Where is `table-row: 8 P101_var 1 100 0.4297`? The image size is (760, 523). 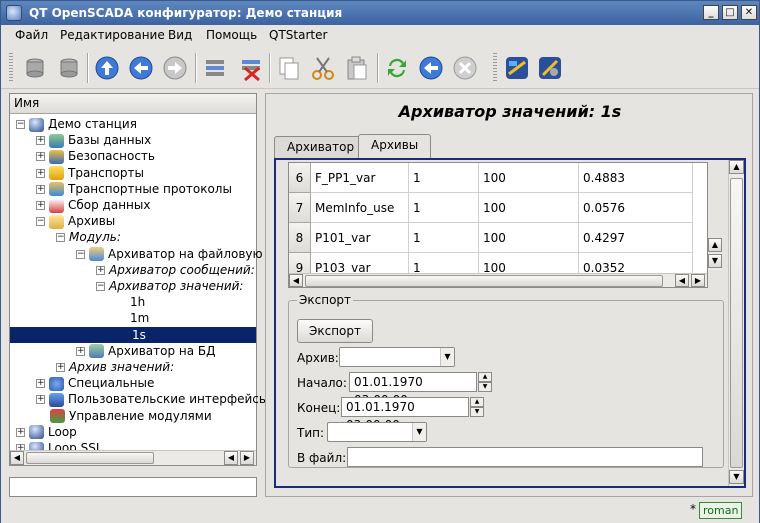
table-row: 8 P101_var 1 100 0.4297 is located at coordinates (498, 238).